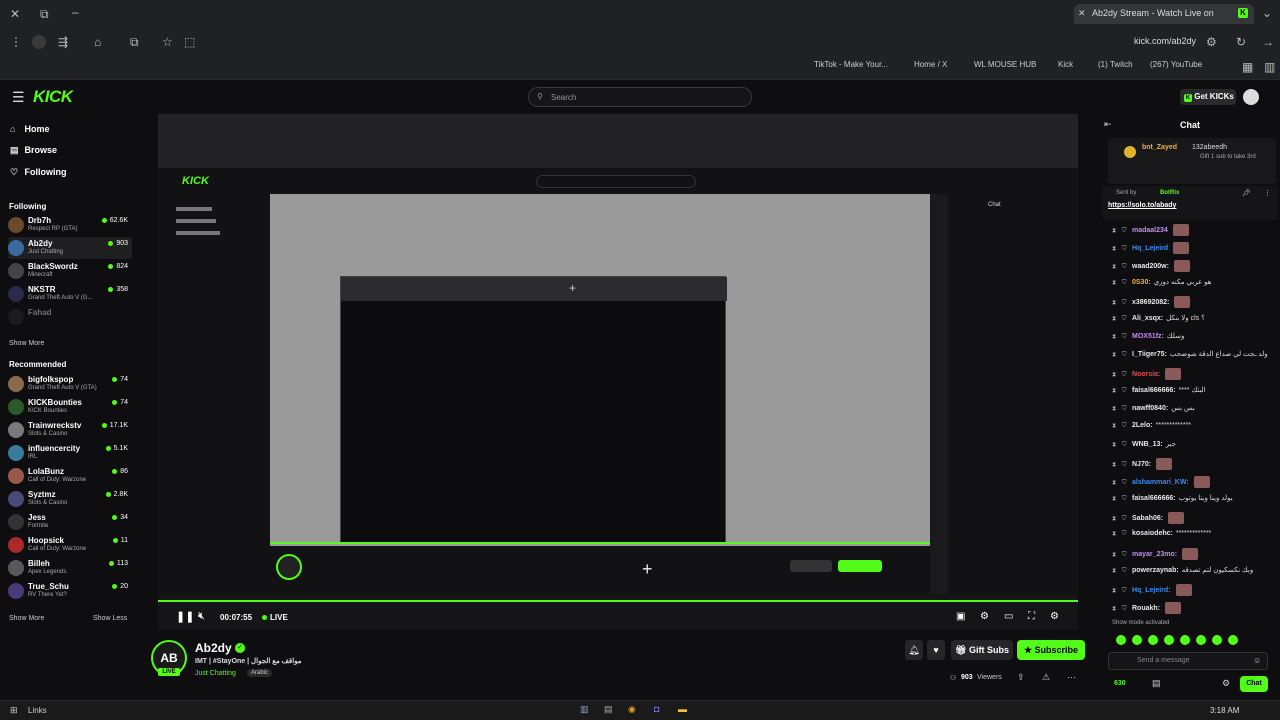 The width and height of the screenshot is (1280, 720). Describe the element at coordinates (1082, 13) in the screenshot. I see `tab-close-icon: ✕` at that location.